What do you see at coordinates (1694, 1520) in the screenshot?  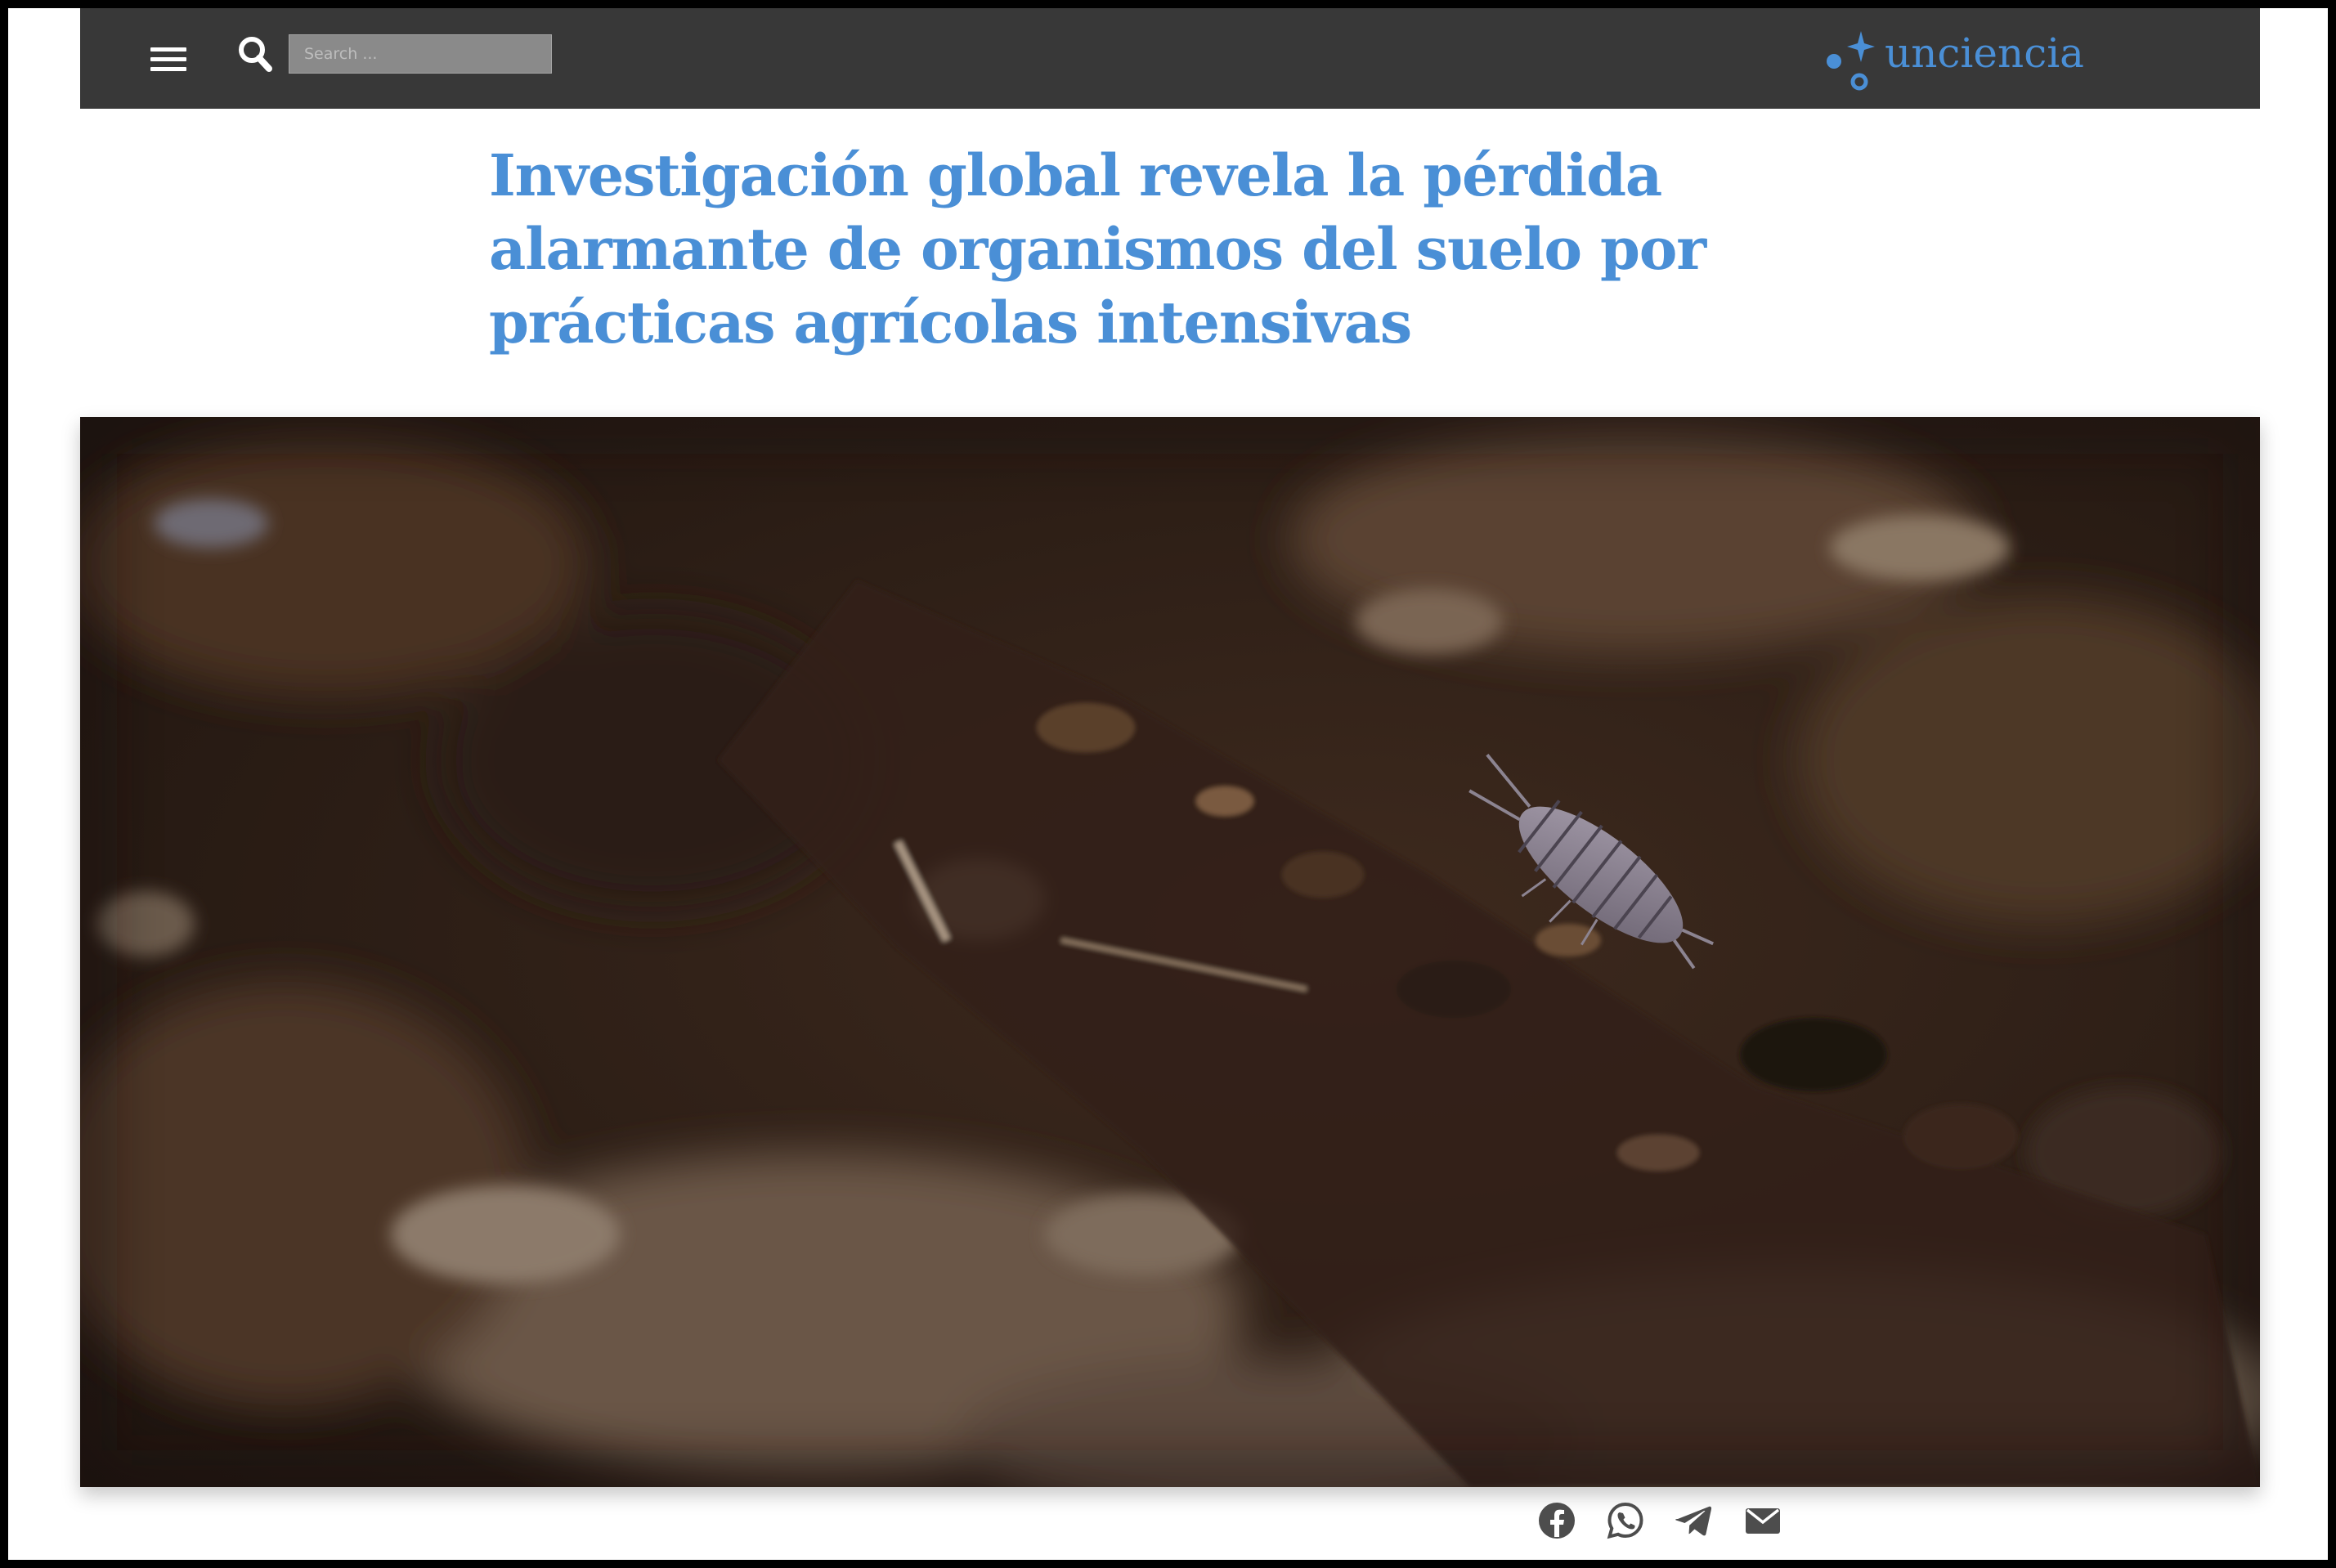 I see `telegram-icon` at bounding box center [1694, 1520].